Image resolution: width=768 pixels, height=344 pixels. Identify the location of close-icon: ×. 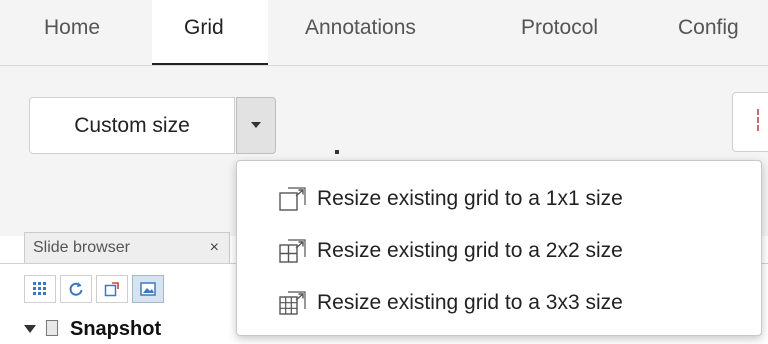
(214, 248).